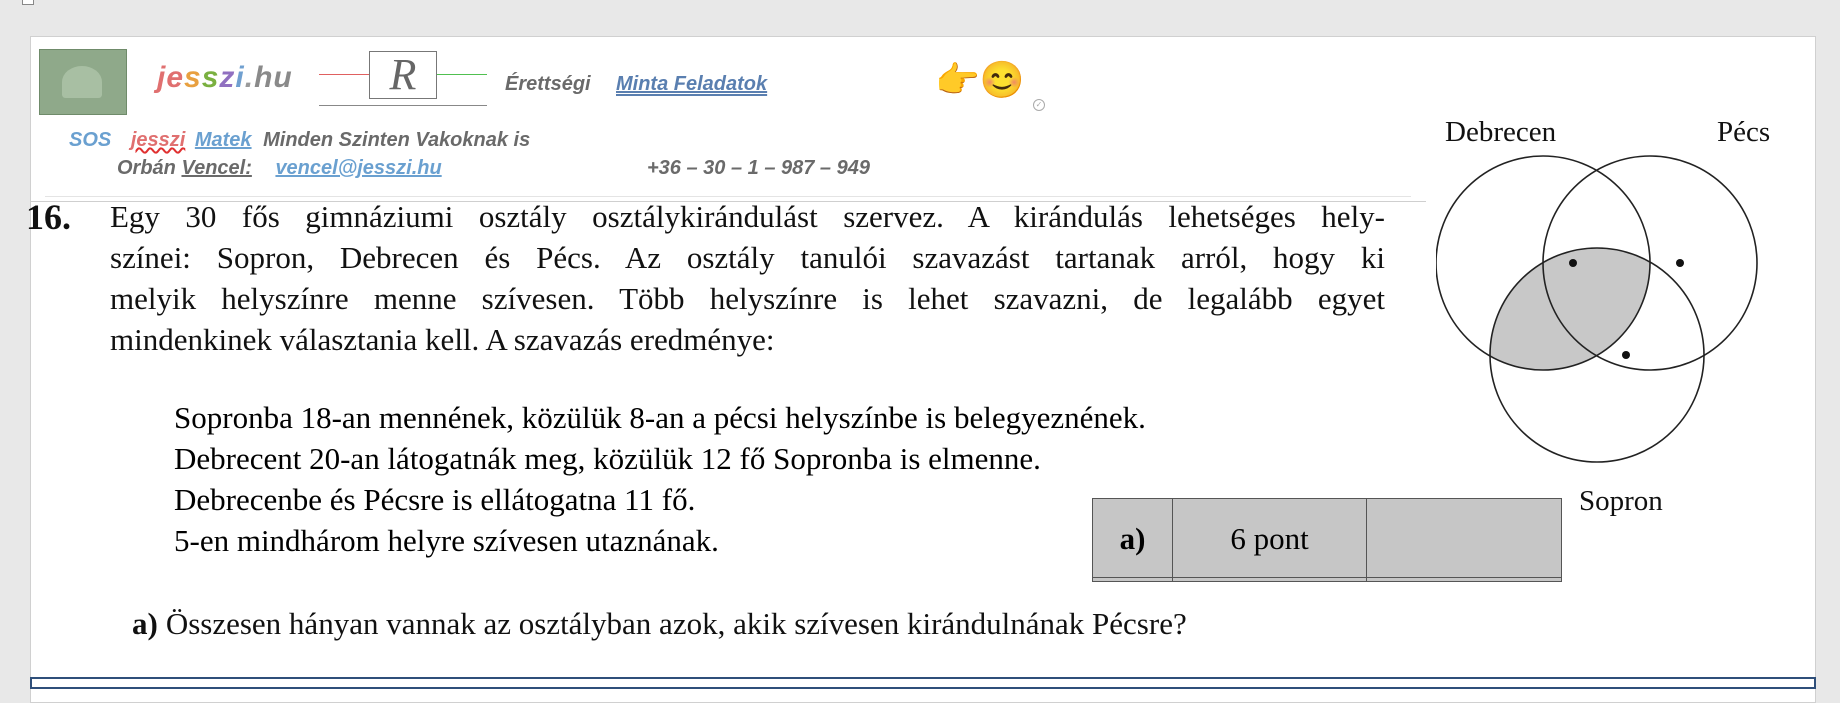  I want to click on venn-label-sopron: Sopron, so click(1621, 501).